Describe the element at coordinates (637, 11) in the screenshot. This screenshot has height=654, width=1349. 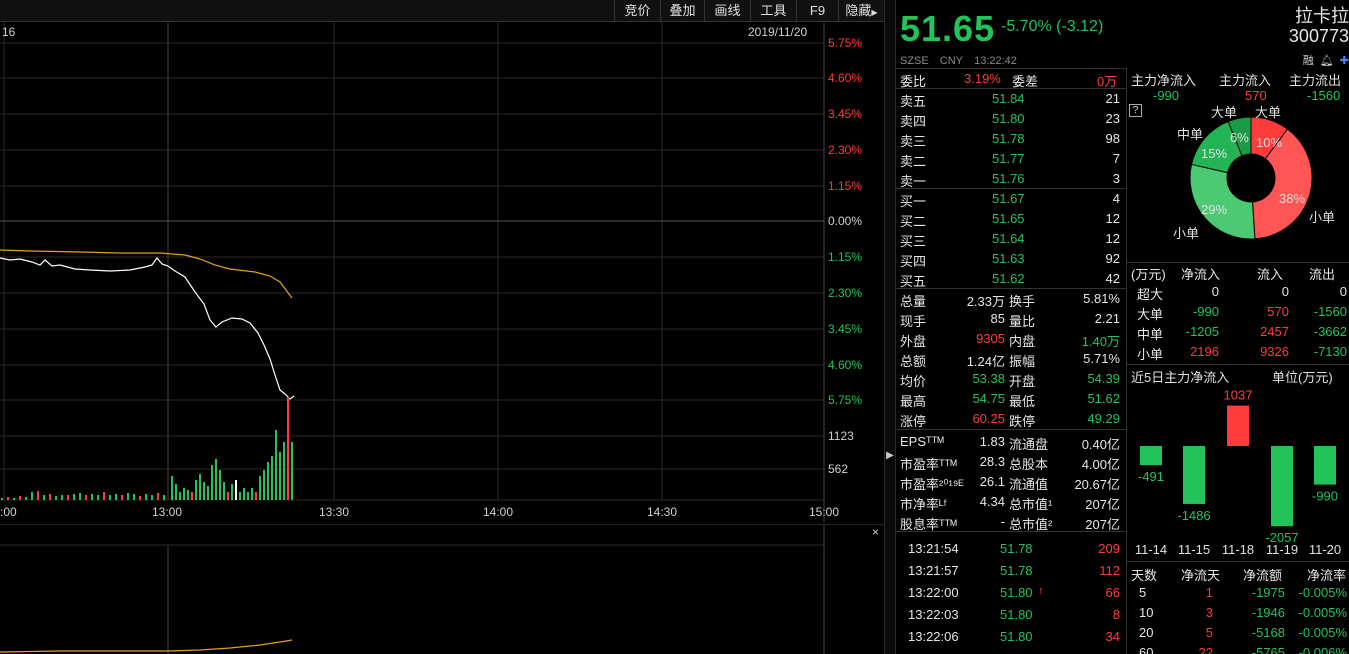
I see `auction-button: 竞价` at that location.